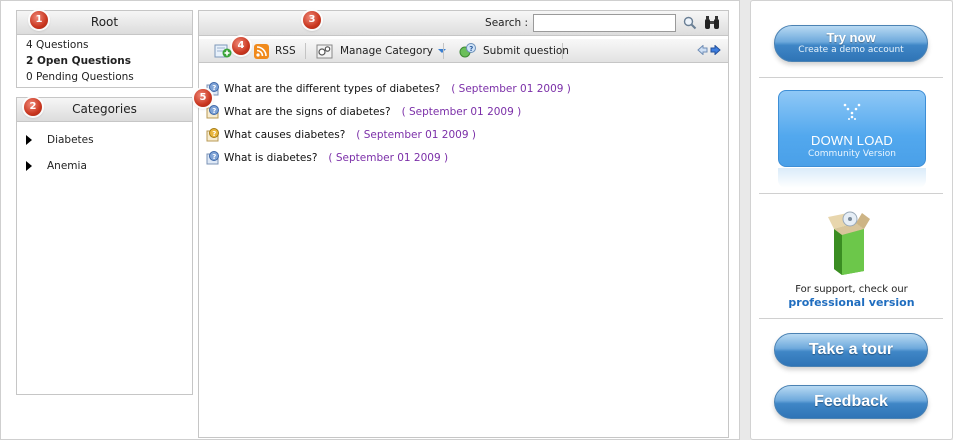 Image resolution: width=953 pixels, height=440 pixels. What do you see at coordinates (203, 98) in the screenshot?
I see `tutorial-badge: 5` at bounding box center [203, 98].